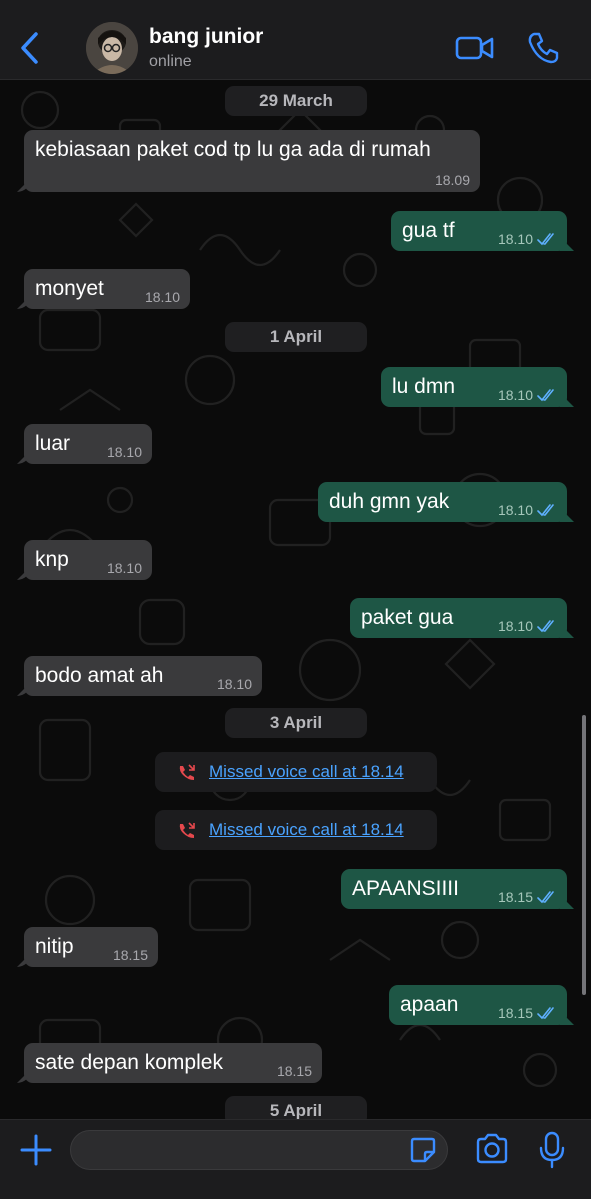 This screenshot has height=1199, width=591. Describe the element at coordinates (259, 1150) in the screenshot. I see `message-input` at that location.